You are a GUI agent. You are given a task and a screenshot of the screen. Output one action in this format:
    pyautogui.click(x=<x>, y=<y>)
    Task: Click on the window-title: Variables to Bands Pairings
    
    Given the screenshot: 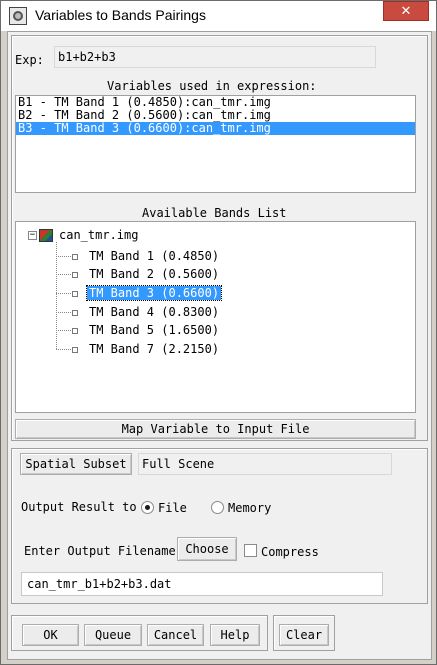 What is the action you would take?
    pyautogui.click(x=120, y=15)
    